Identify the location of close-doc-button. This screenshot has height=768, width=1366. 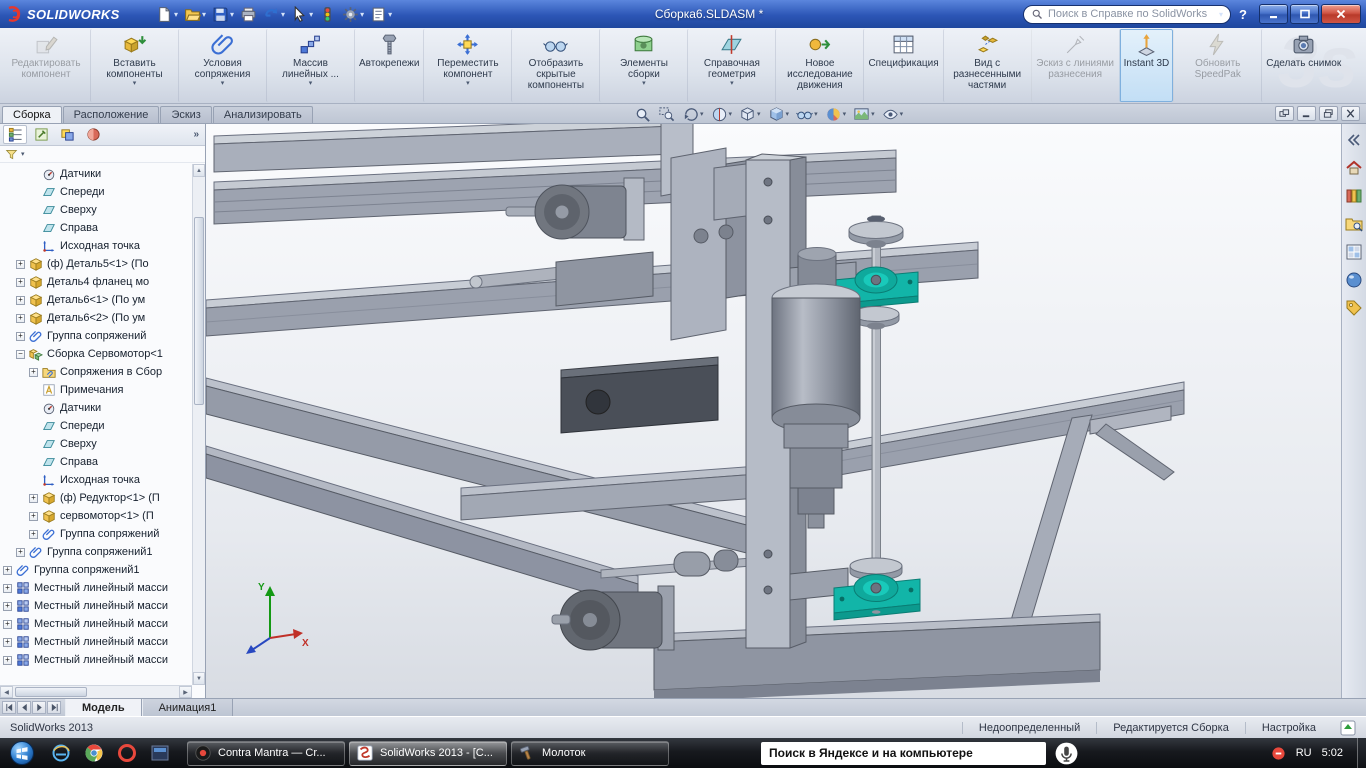
(1350, 113).